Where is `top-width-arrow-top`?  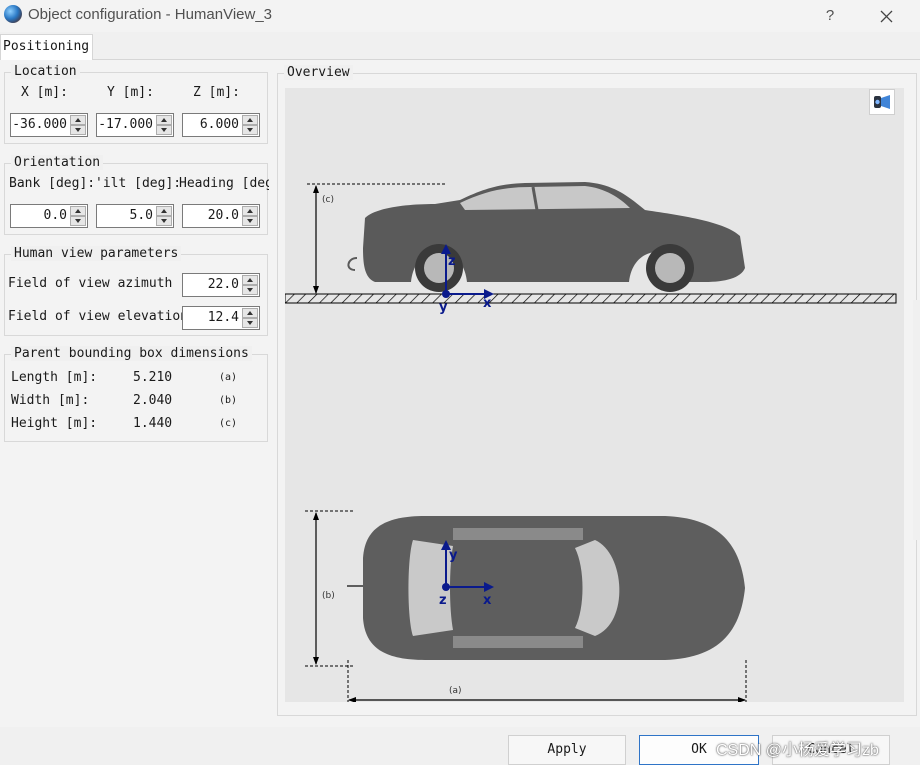 top-width-arrow-top is located at coordinates (316, 516).